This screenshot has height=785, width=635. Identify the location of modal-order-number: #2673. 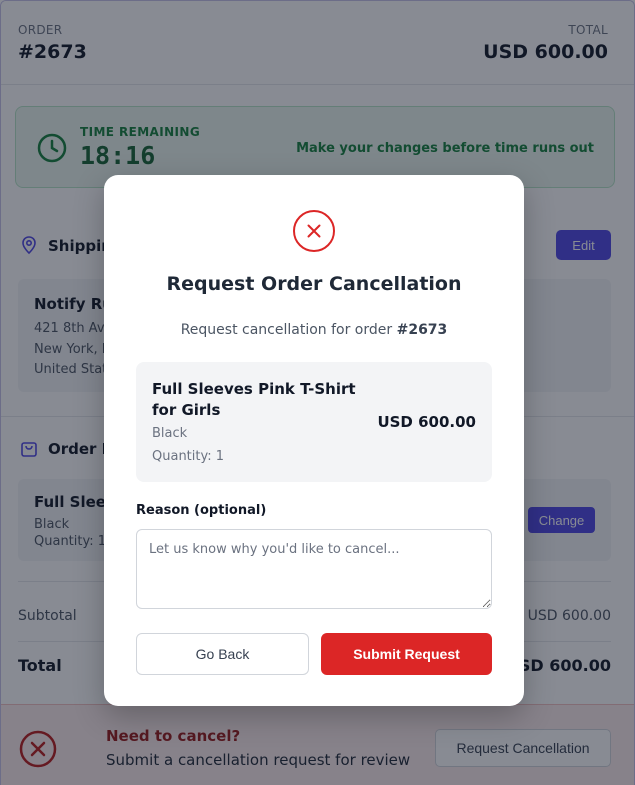
(422, 330).